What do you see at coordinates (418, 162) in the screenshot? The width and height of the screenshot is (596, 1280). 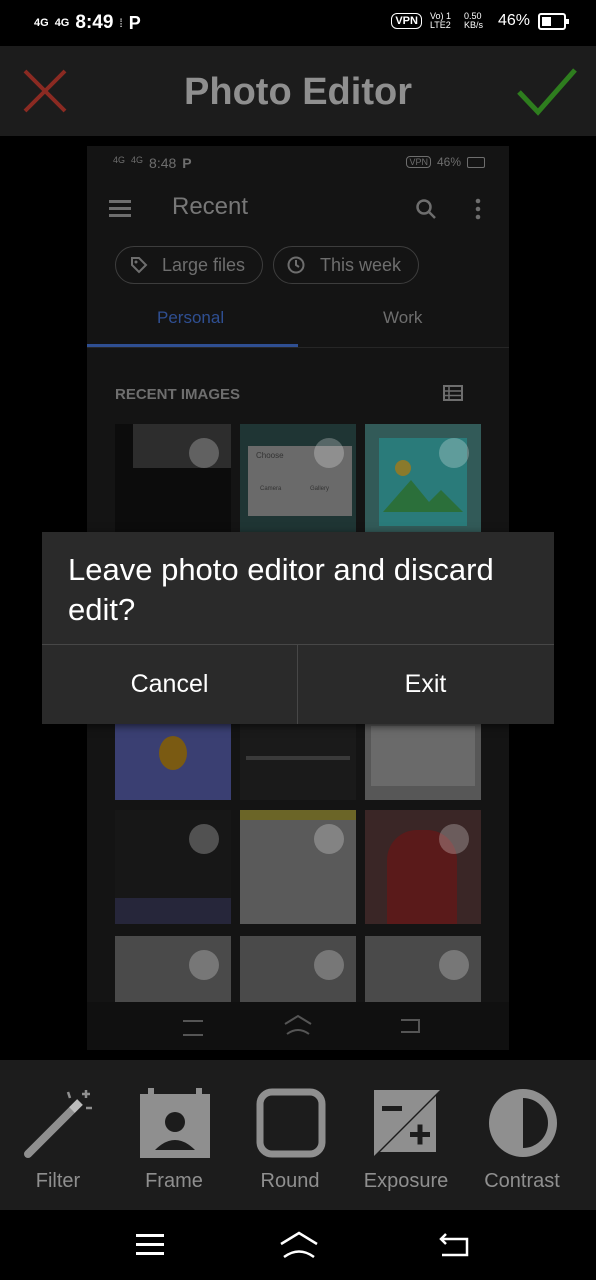 I see `preview-vpn: VPN` at bounding box center [418, 162].